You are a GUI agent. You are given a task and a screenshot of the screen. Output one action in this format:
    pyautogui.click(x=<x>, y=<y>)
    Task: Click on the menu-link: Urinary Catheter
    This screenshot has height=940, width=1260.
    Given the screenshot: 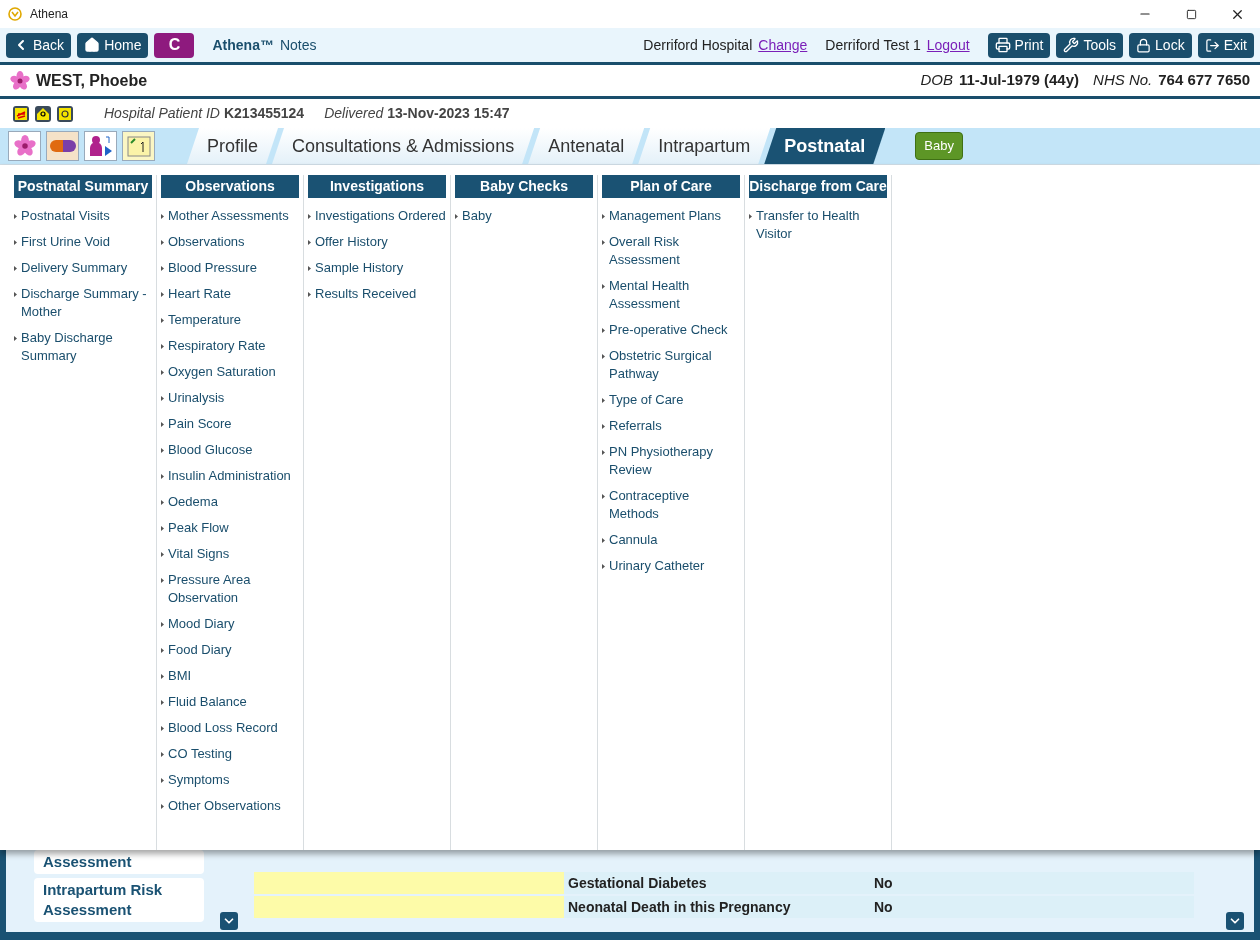 What is the action you would take?
    pyautogui.click(x=671, y=566)
    